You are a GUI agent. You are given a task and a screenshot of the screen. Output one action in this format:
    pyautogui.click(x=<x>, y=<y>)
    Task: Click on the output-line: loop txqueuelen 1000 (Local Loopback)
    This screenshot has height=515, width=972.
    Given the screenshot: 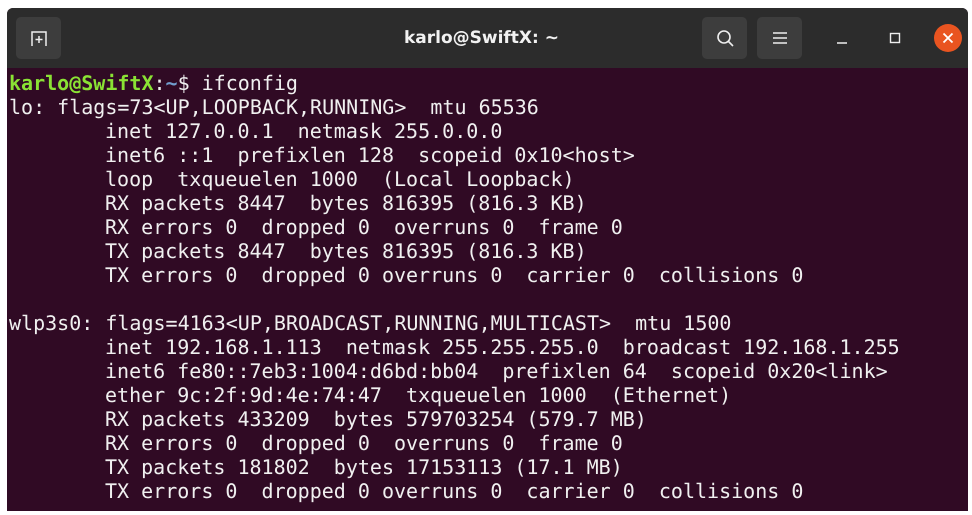 What is the action you would take?
    pyautogui.click(x=340, y=179)
    